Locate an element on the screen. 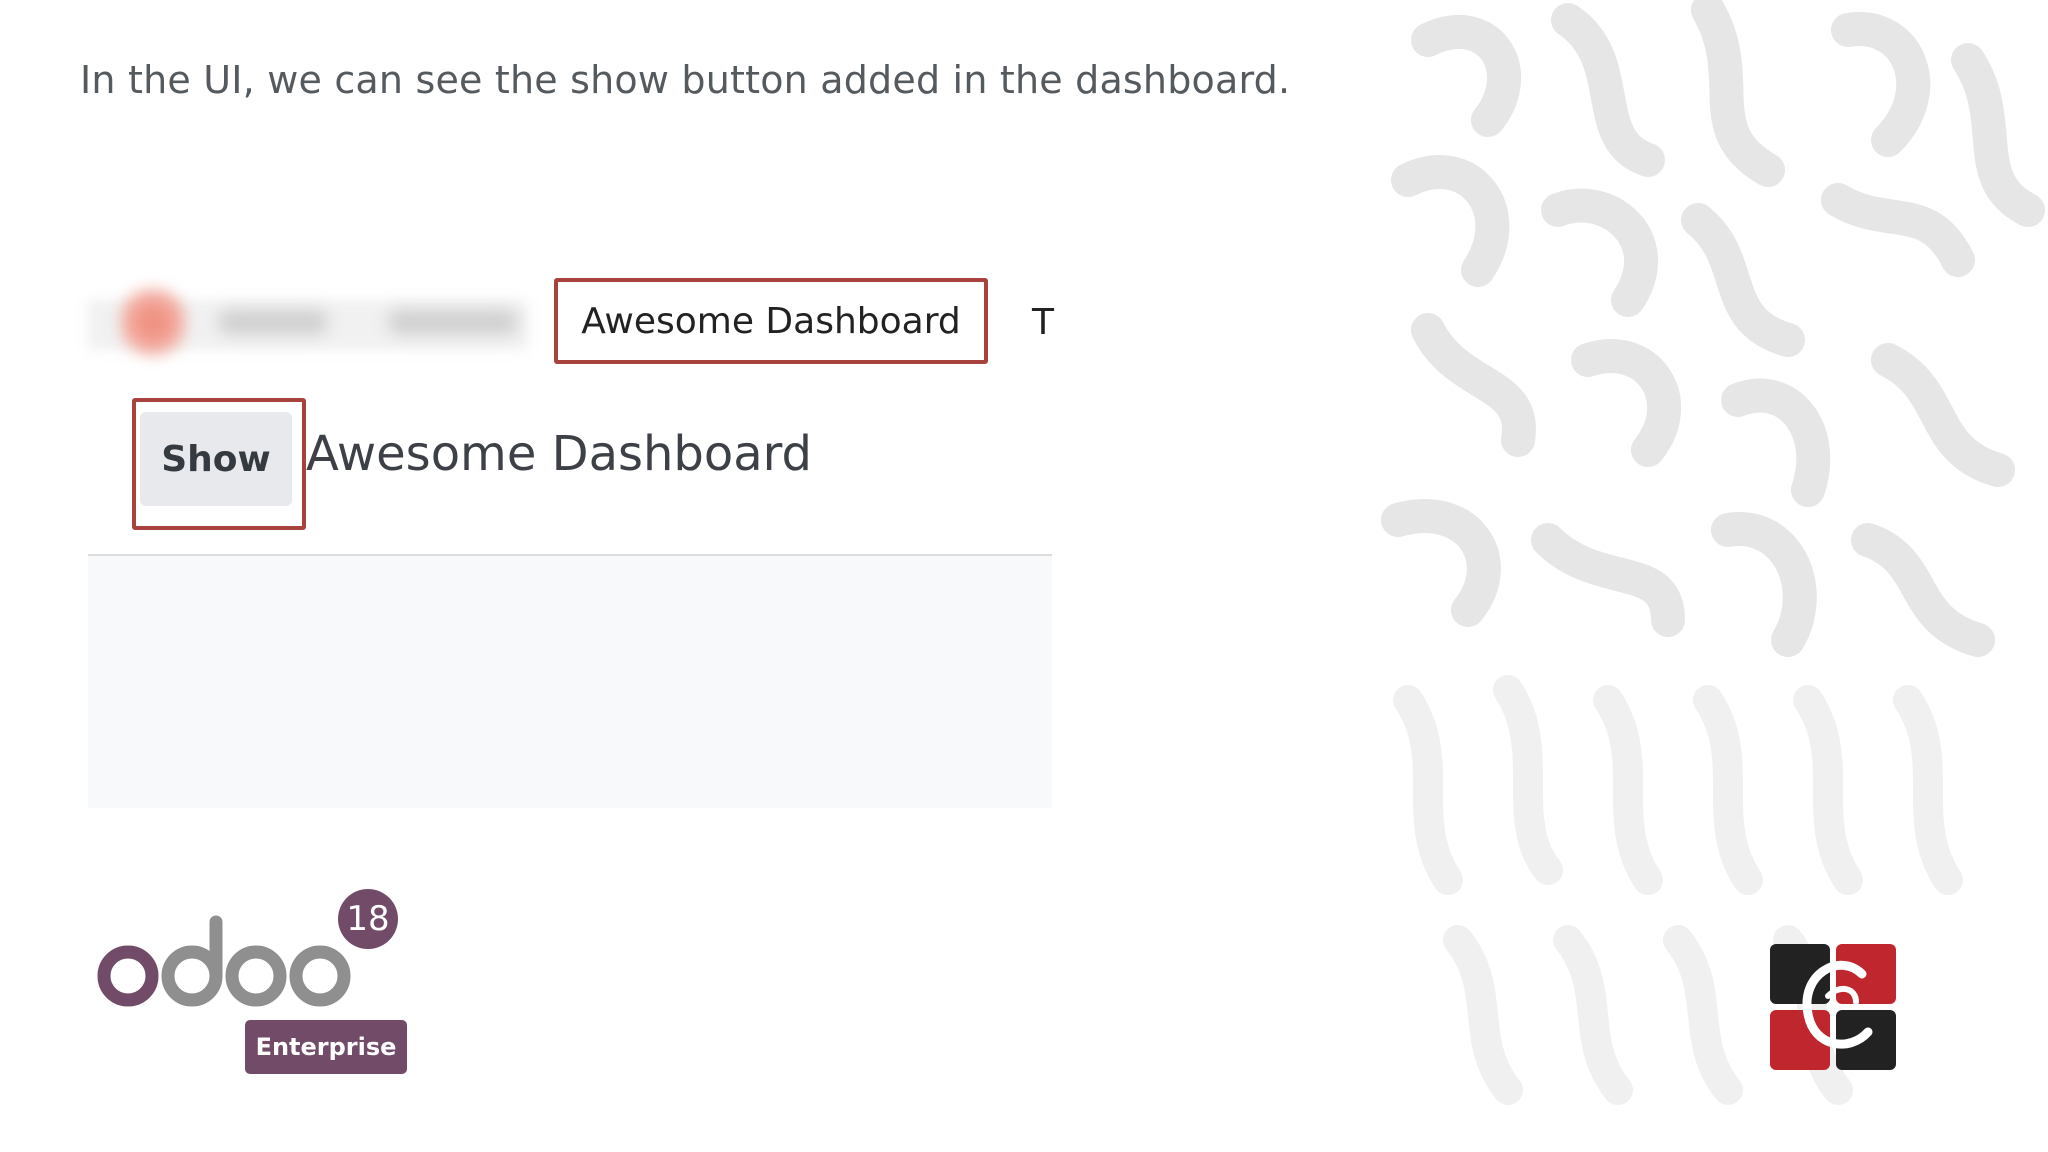 This screenshot has width=2048, height=1152. blurred-app-icon is located at coordinates (153, 322).